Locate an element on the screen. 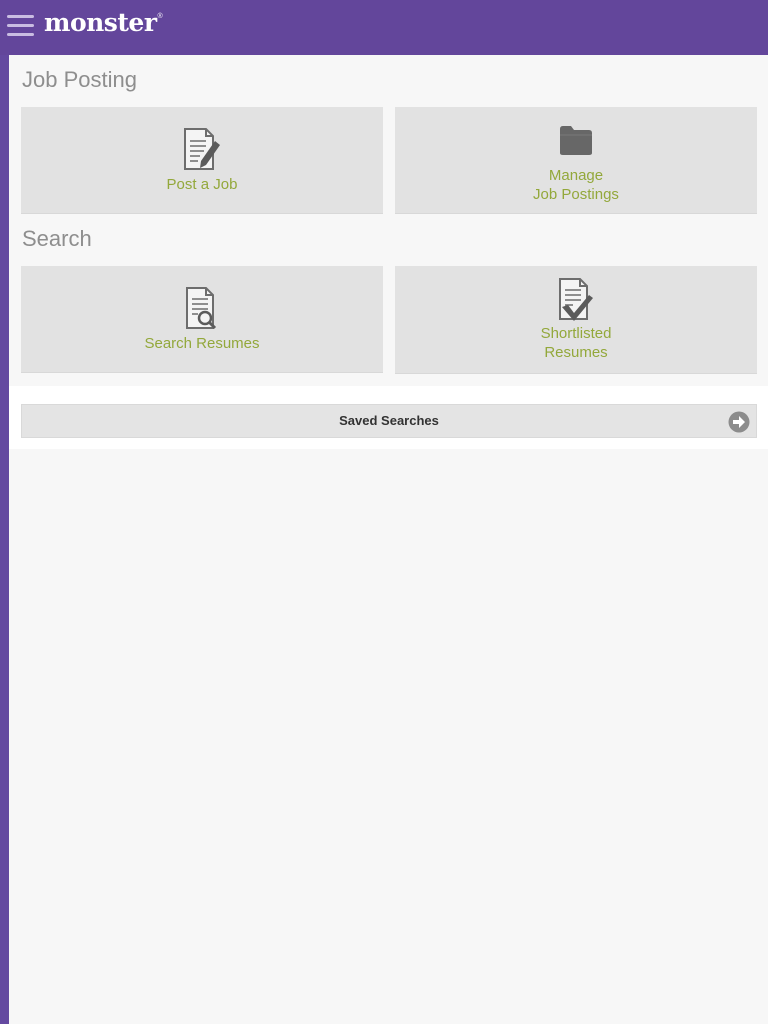 Image resolution: width=768 pixels, height=1024 pixels. shortlisted-resumes-button: Shortlisted Resumes is located at coordinates (576, 320).